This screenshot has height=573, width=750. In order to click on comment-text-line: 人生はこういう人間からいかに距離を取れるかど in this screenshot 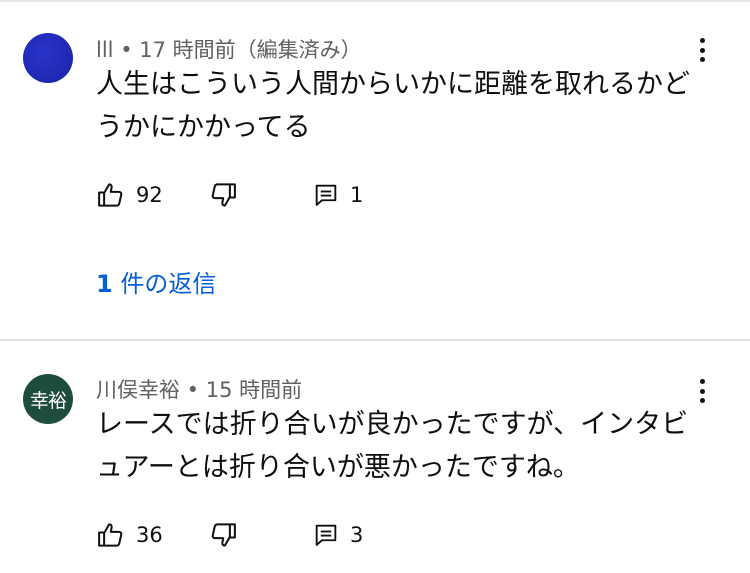, I will do `click(393, 84)`.